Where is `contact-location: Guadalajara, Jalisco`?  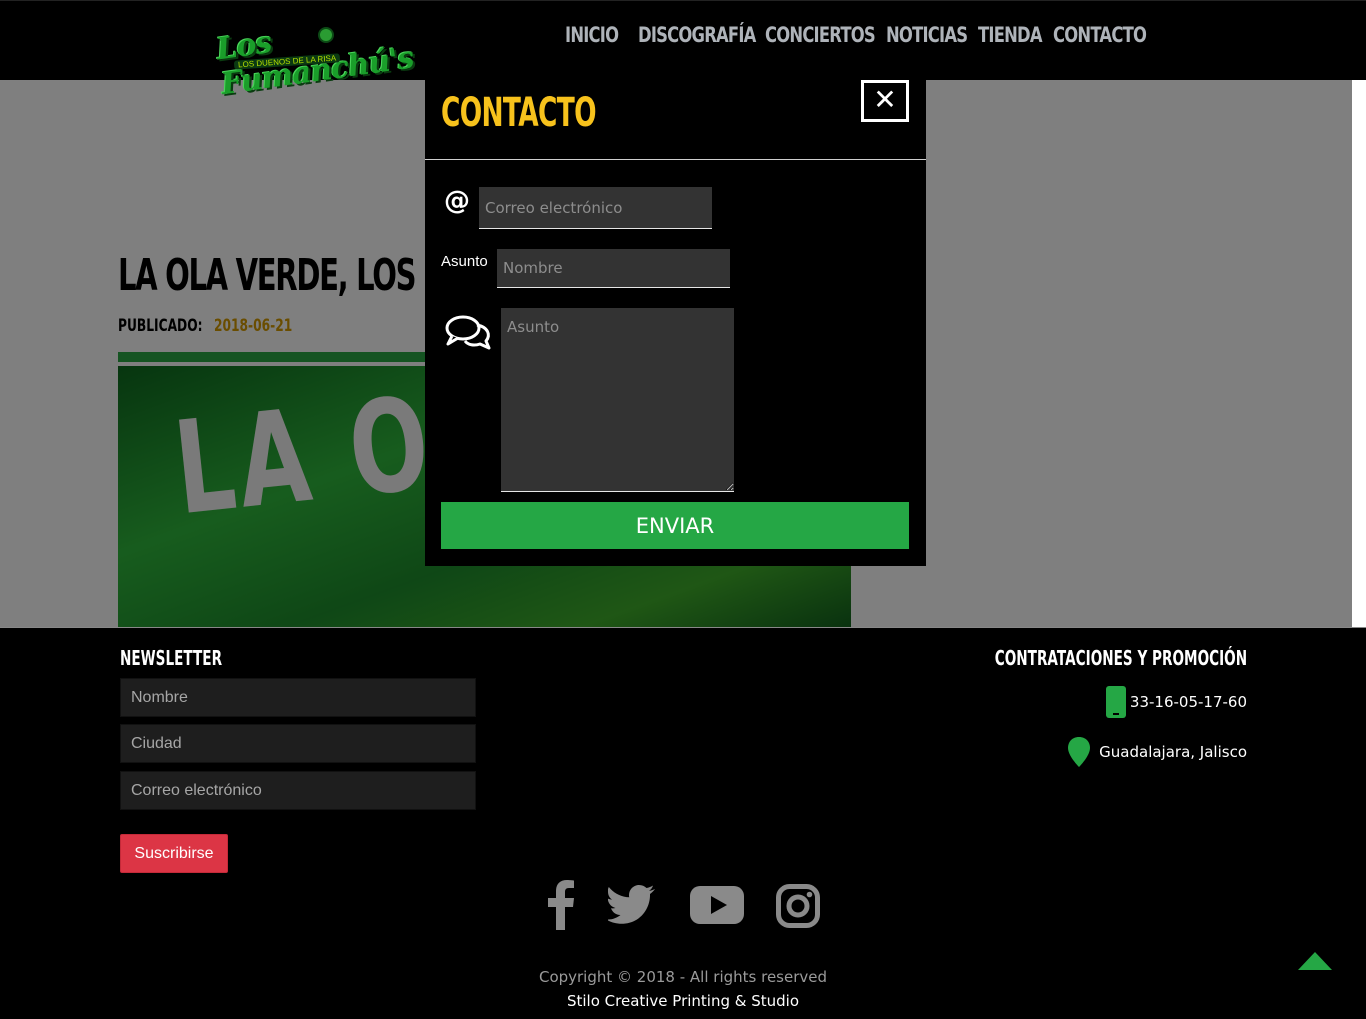
contact-location: Guadalajara, Jalisco is located at coordinates (1157, 752).